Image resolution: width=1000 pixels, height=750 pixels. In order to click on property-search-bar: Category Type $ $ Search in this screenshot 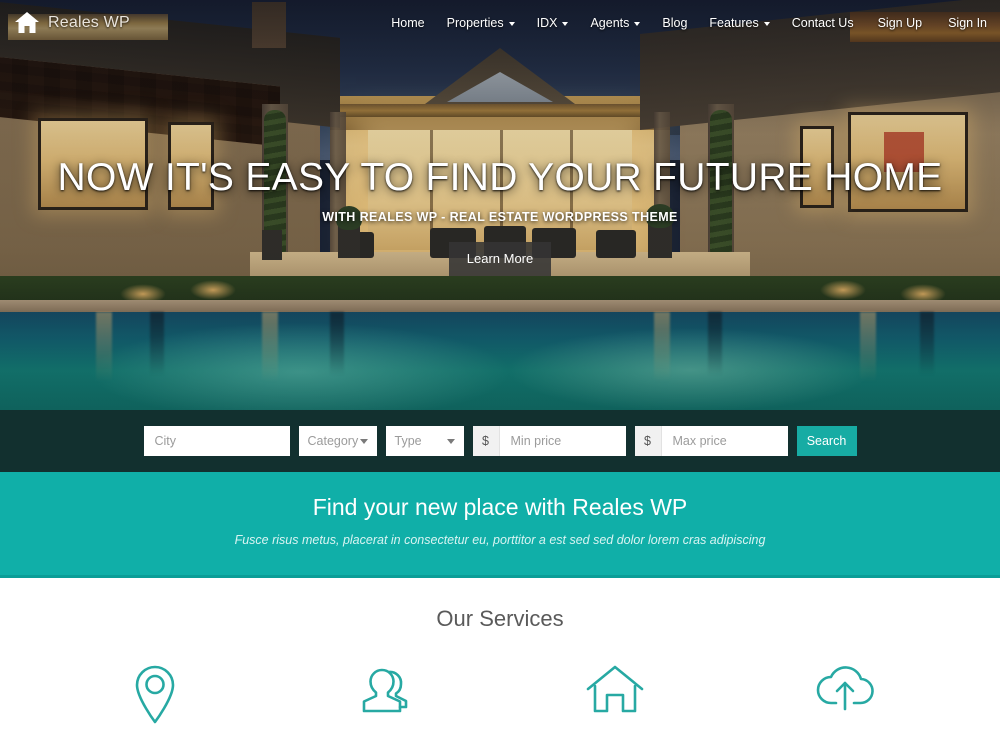, I will do `click(500, 441)`.